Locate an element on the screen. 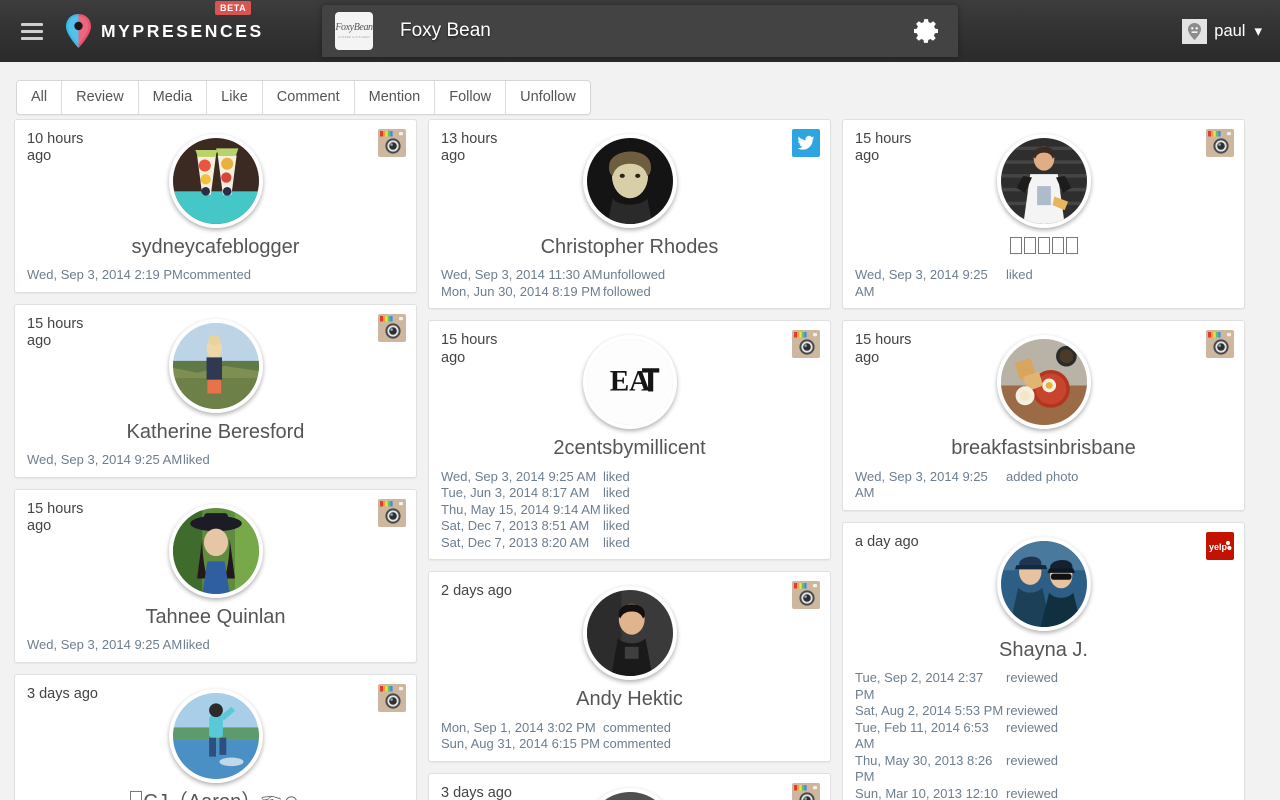 Image resolution: width=1280 pixels, height=800 pixels. yelp-badge-icon: yelp is located at coordinates (1220, 545).